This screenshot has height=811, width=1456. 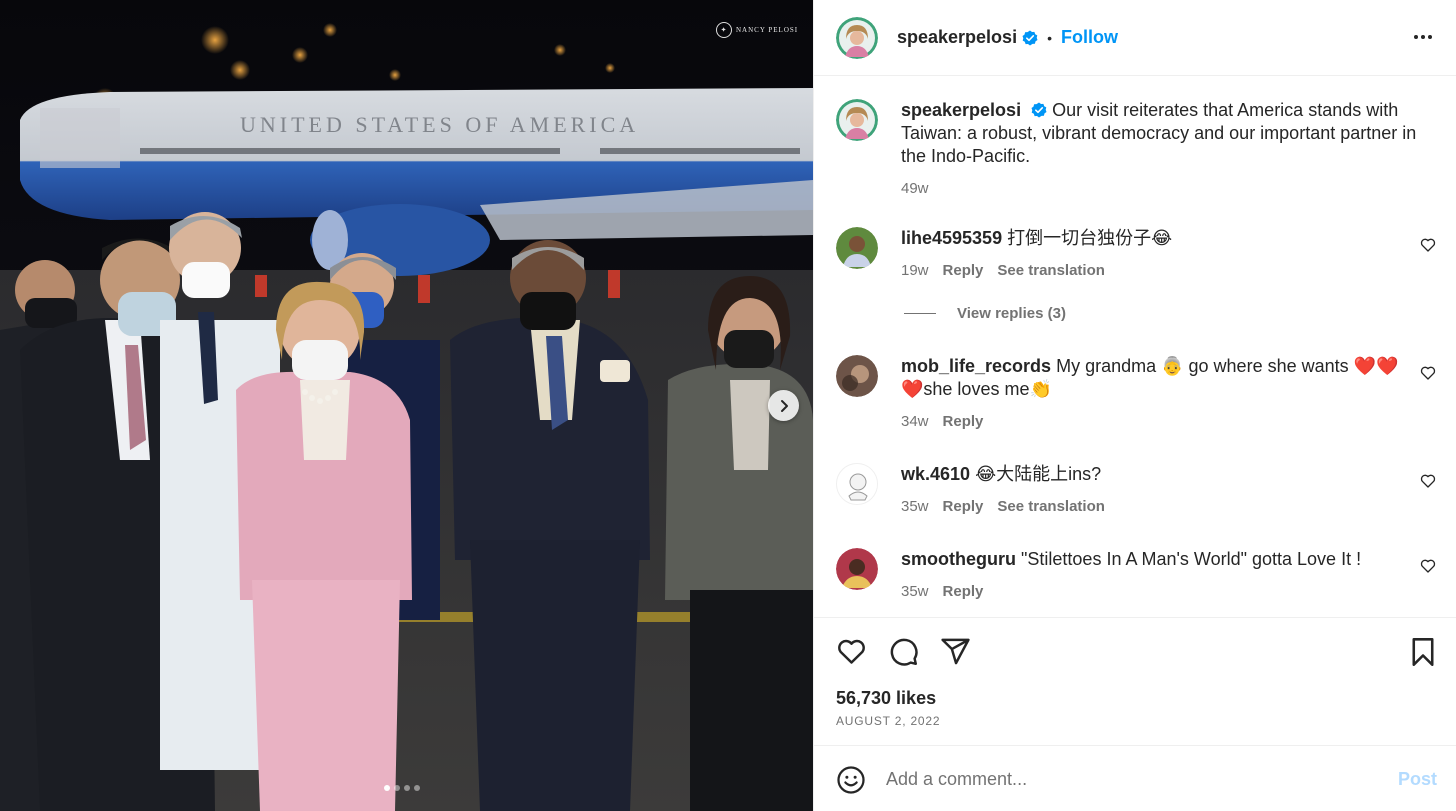 I want to click on view-replies-button: View replies (3), so click(x=985, y=313).